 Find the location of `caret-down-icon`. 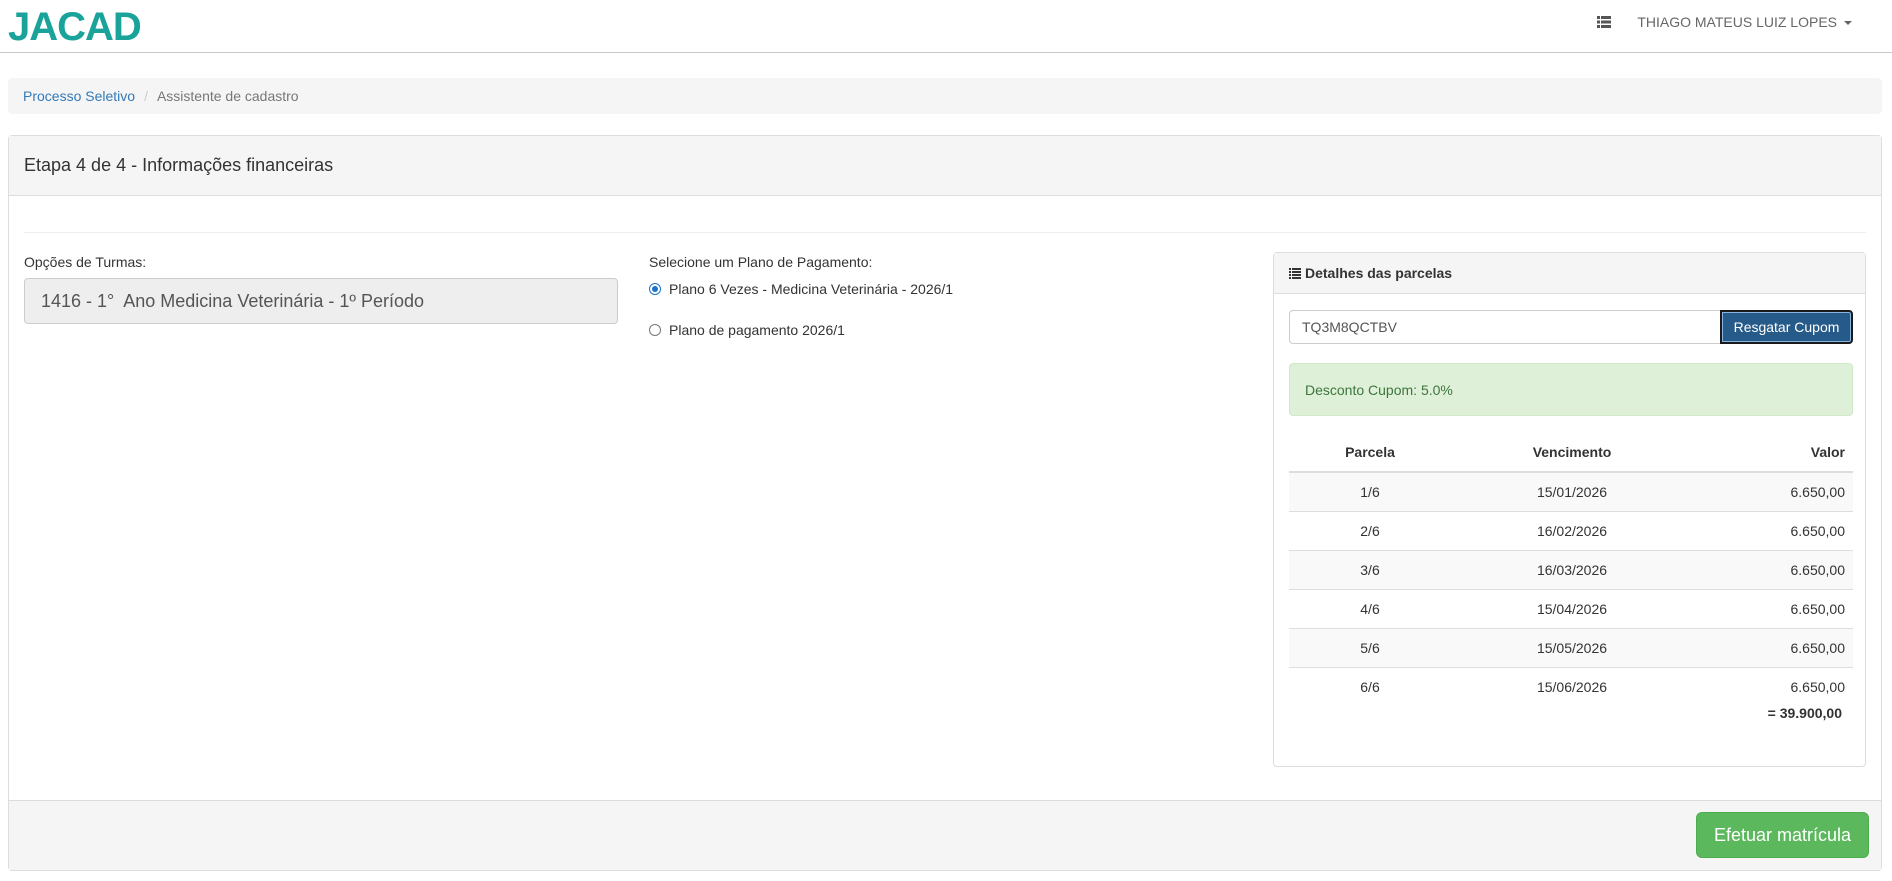

caret-down-icon is located at coordinates (1848, 23).